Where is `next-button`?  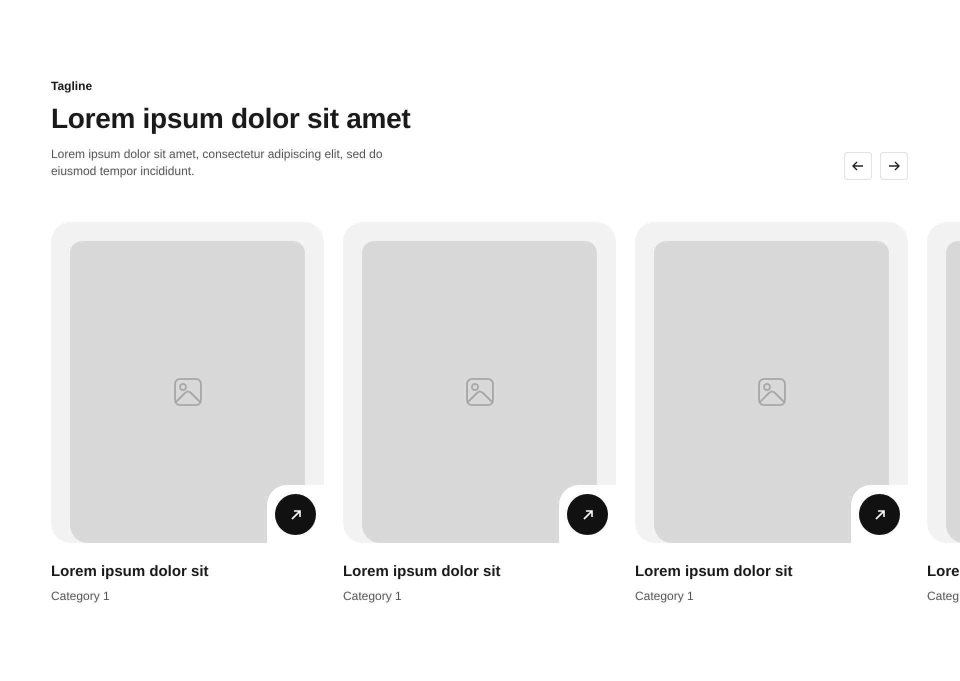
next-button is located at coordinates (894, 166).